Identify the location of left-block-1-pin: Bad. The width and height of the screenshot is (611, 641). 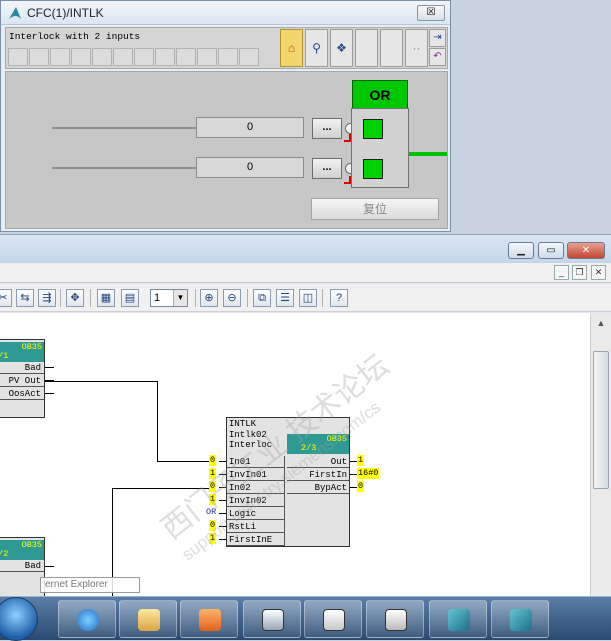
(22, 368).